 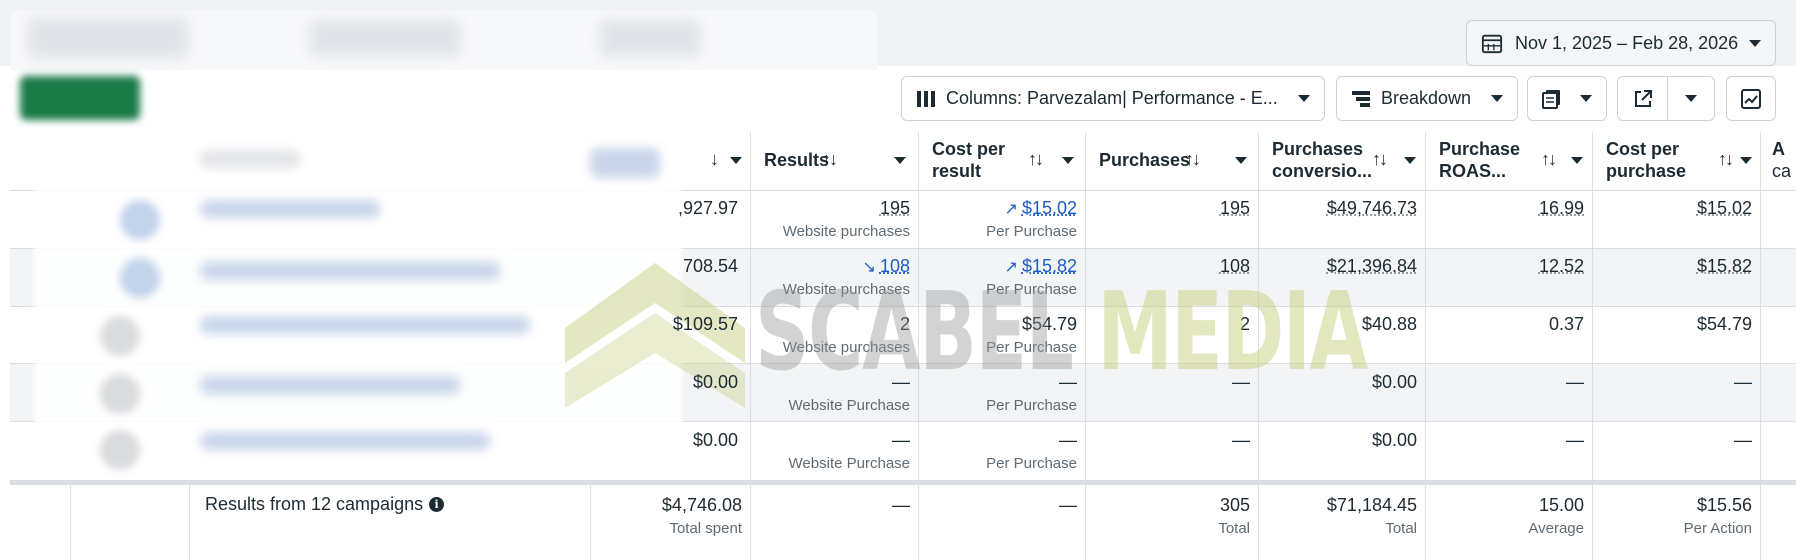 I want to click on sort-desc-icon: ↓, so click(x=714, y=159).